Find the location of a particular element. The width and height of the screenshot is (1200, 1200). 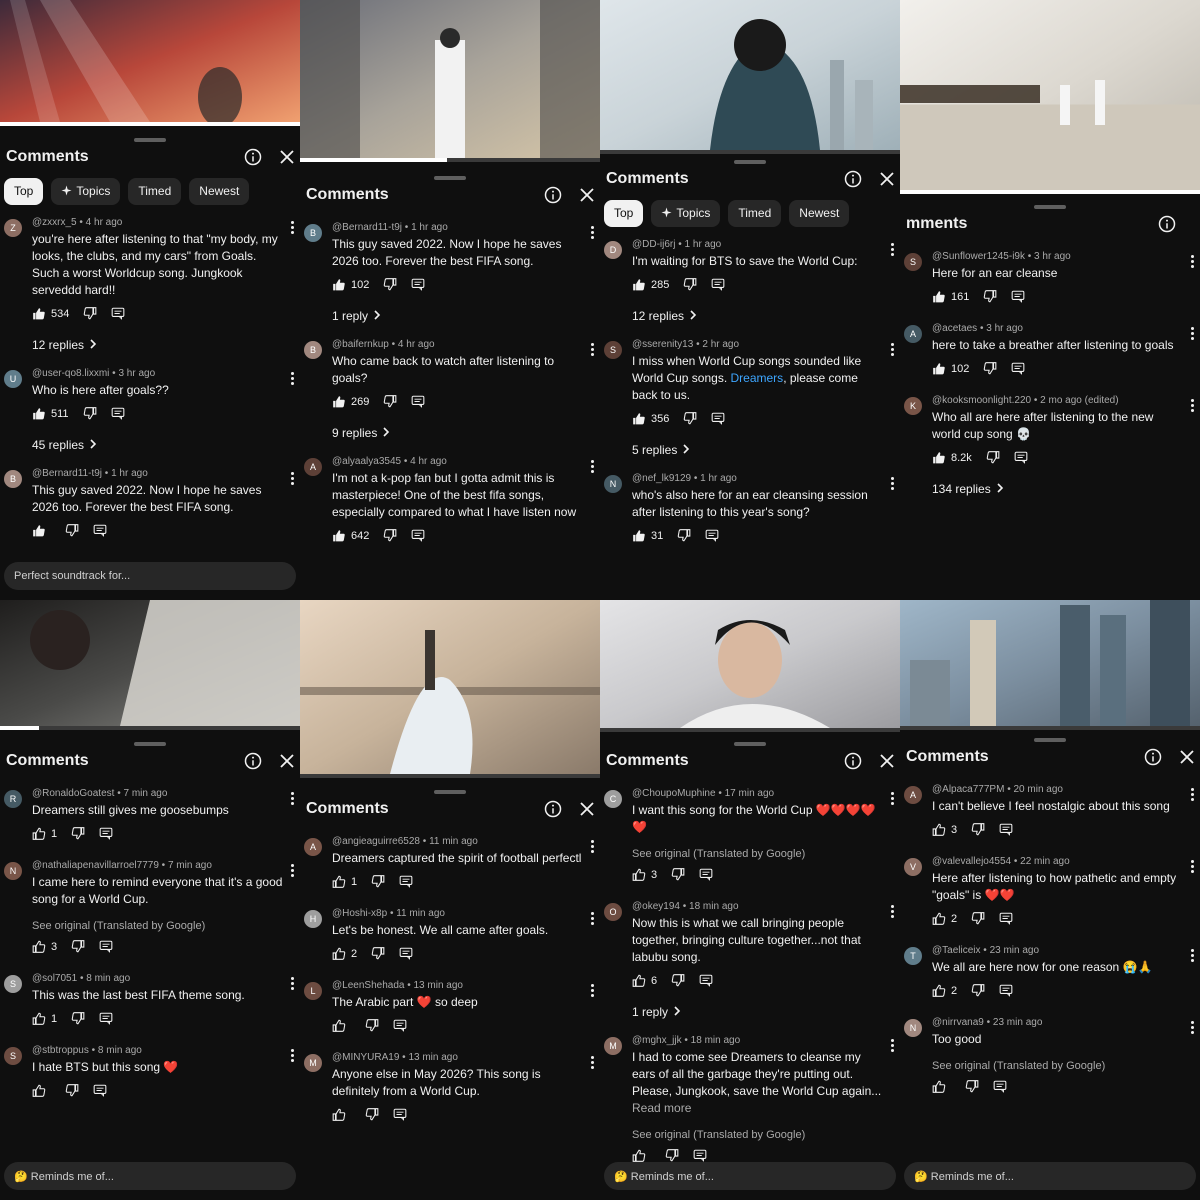

like-button: 534 is located at coordinates (50, 313).